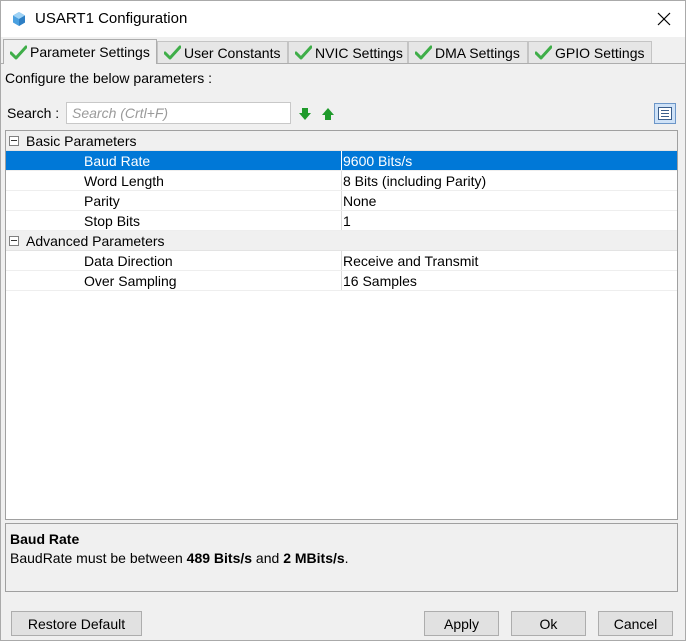 This screenshot has height=641, width=686. What do you see at coordinates (124, 181) in the screenshot?
I see `parameter-name: Word Length` at bounding box center [124, 181].